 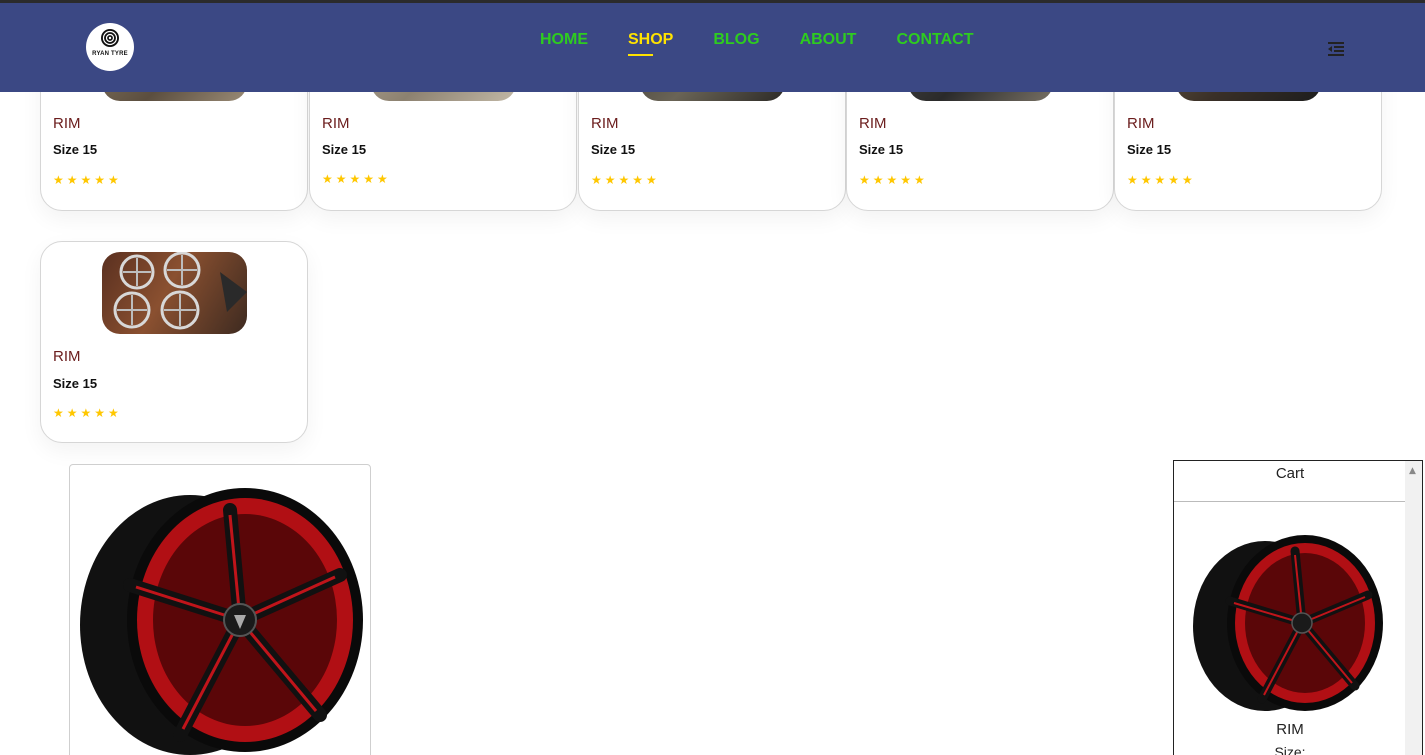 What do you see at coordinates (712, 1) in the screenshot?
I see `window-top-border` at bounding box center [712, 1].